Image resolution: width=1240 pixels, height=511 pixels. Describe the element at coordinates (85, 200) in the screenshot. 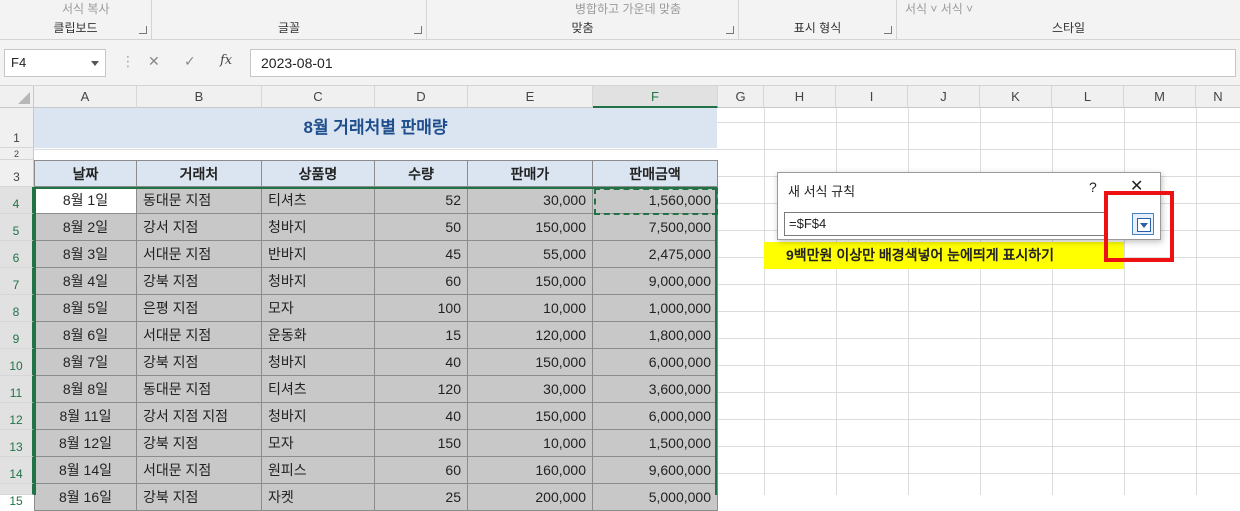

I see `cell-date: 8월 1일` at that location.